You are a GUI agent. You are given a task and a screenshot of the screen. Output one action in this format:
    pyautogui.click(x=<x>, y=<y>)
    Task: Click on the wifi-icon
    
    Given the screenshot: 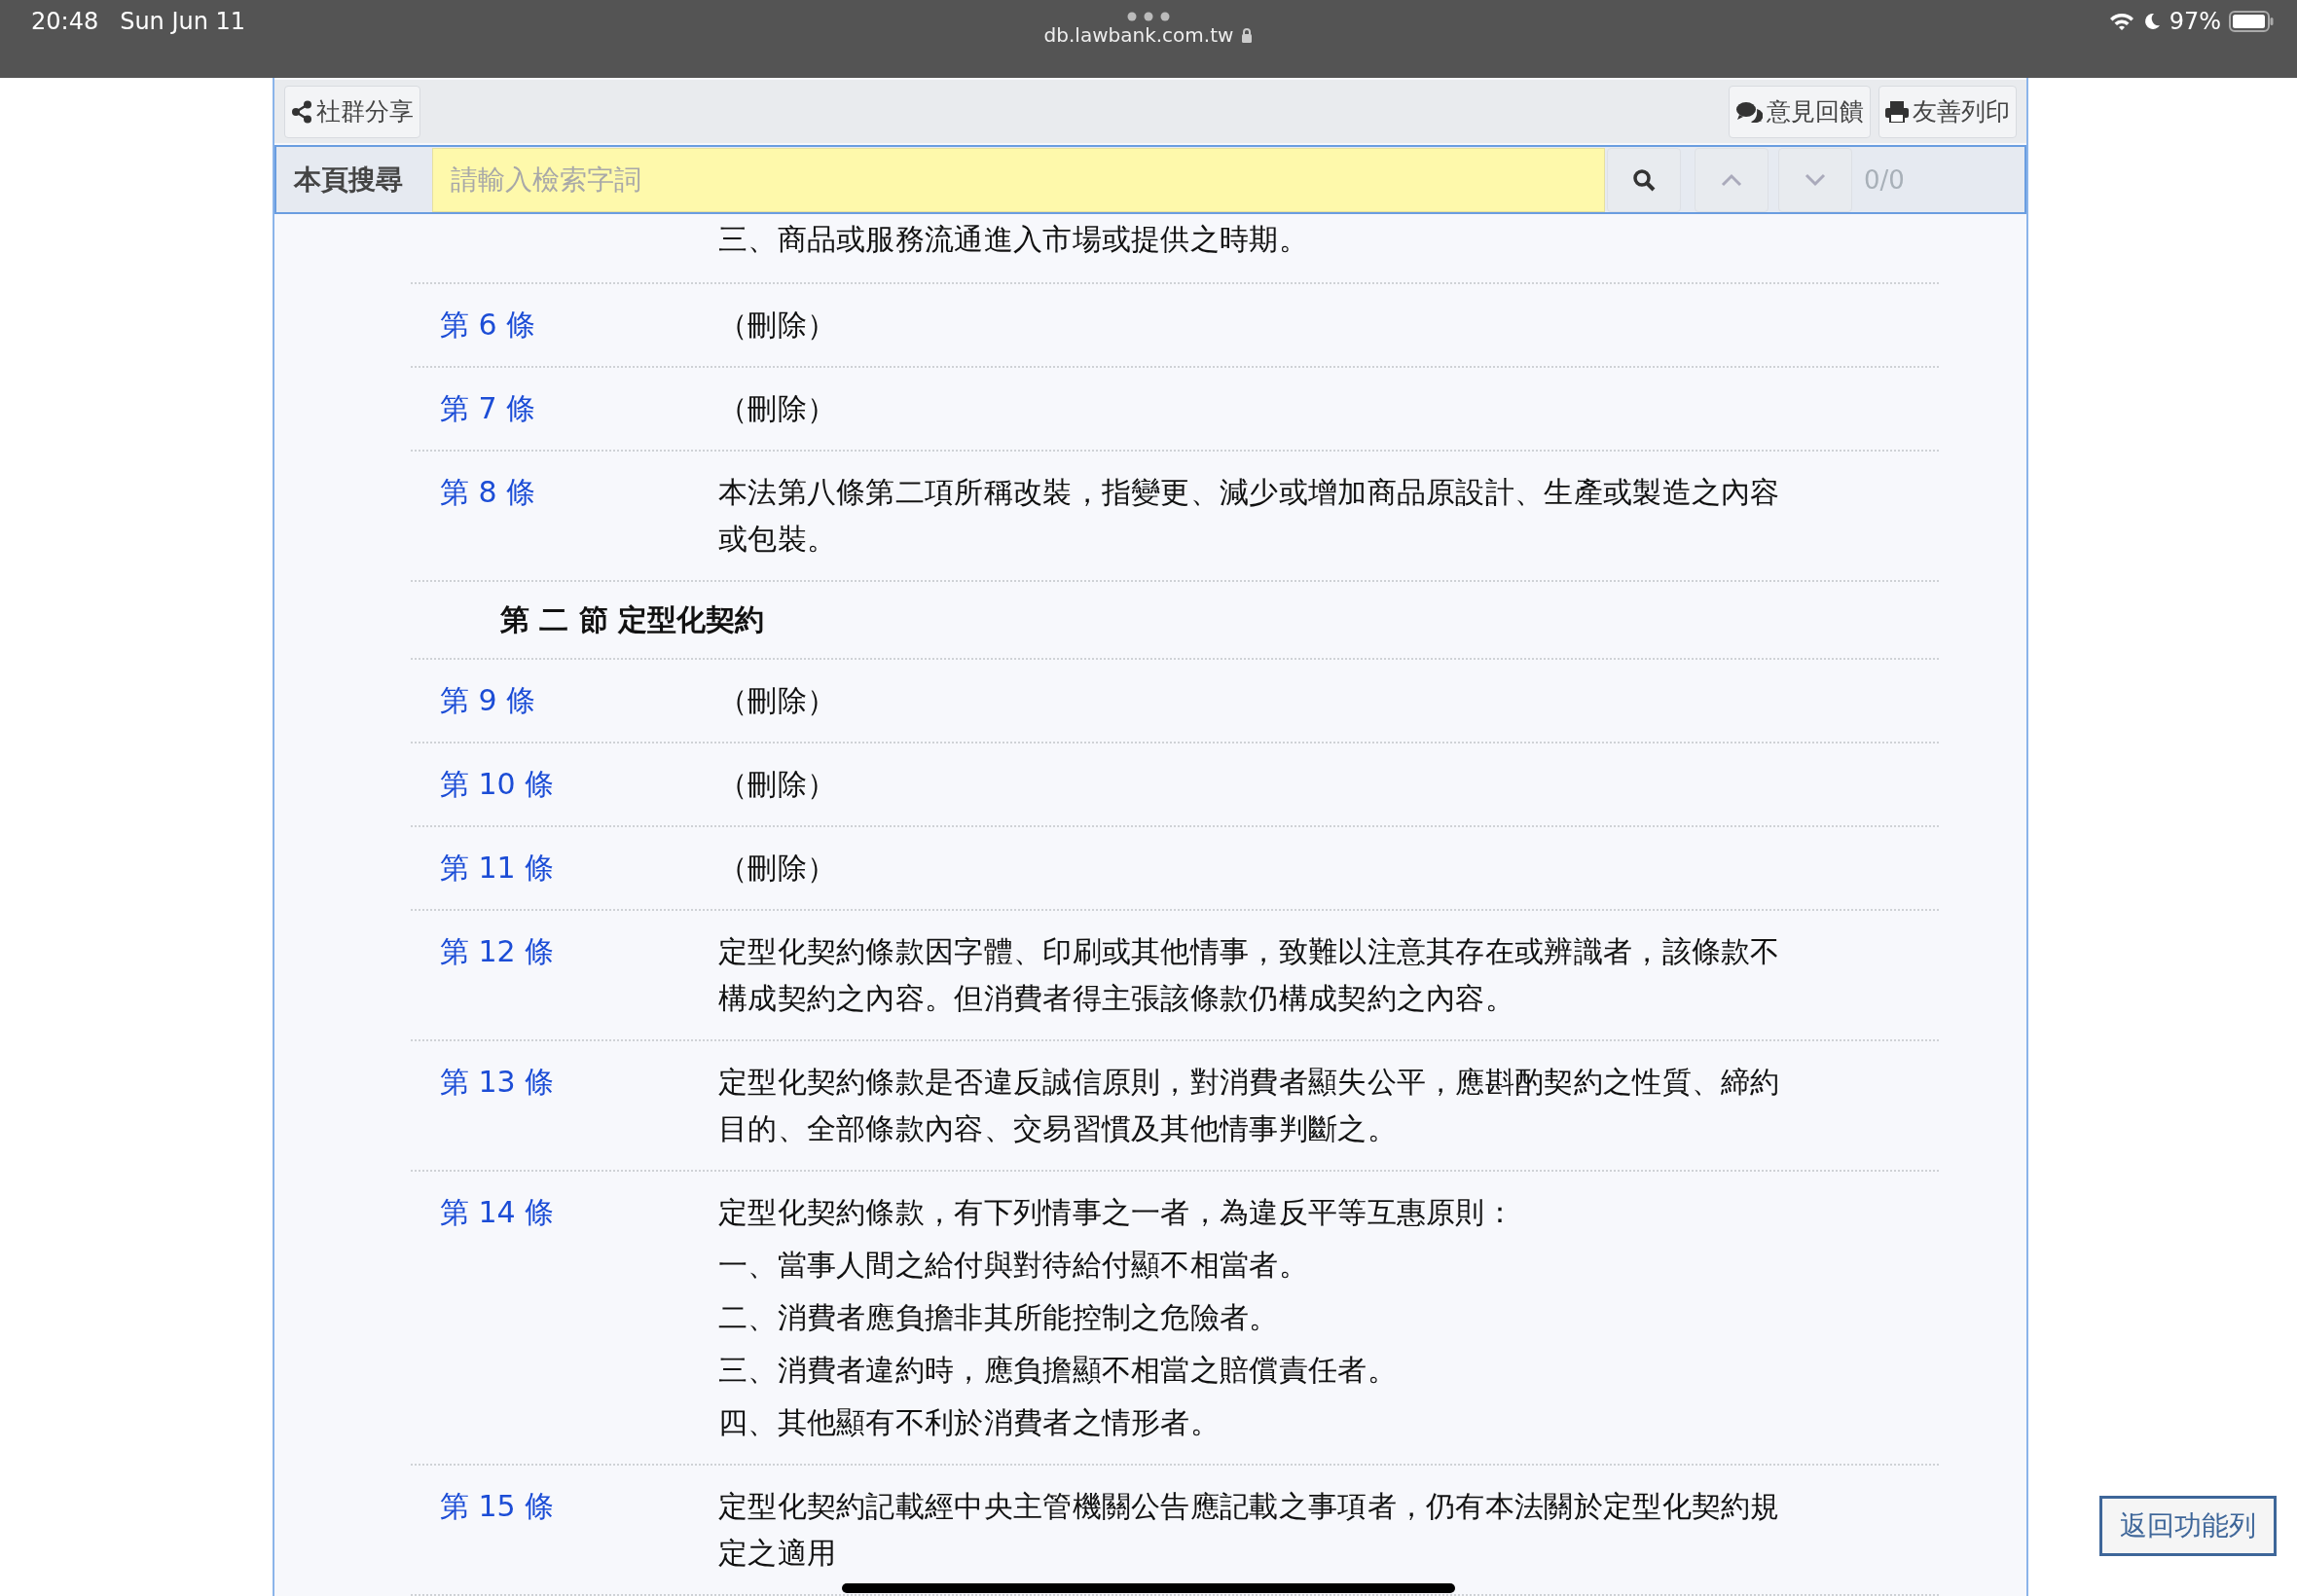 What is the action you would take?
    pyautogui.click(x=2121, y=21)
    